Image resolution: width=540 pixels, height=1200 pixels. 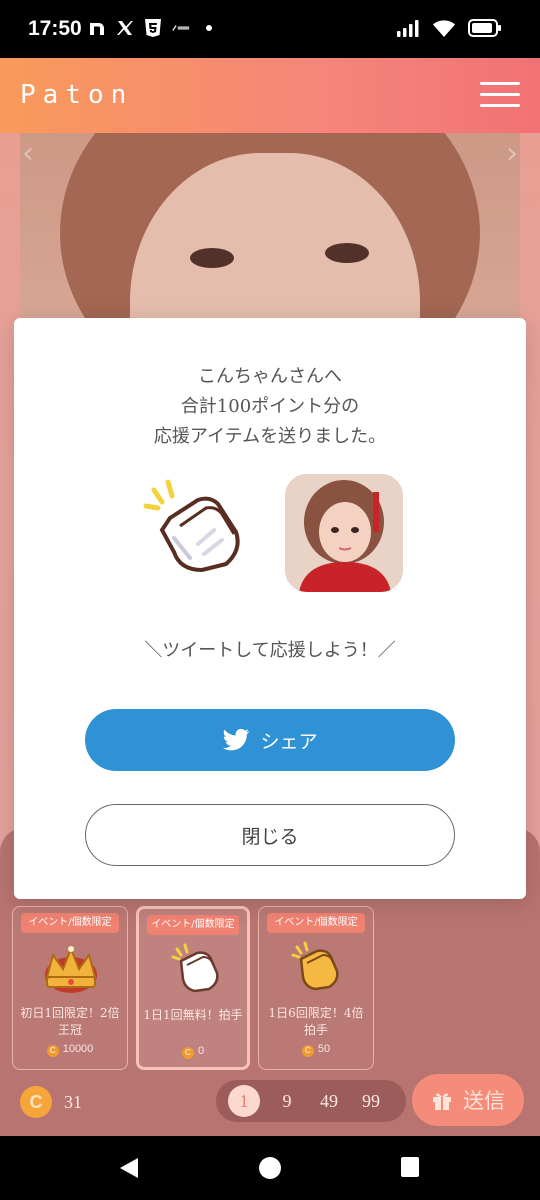 I want to click on recents-icon, so click(x=410, y=1167).